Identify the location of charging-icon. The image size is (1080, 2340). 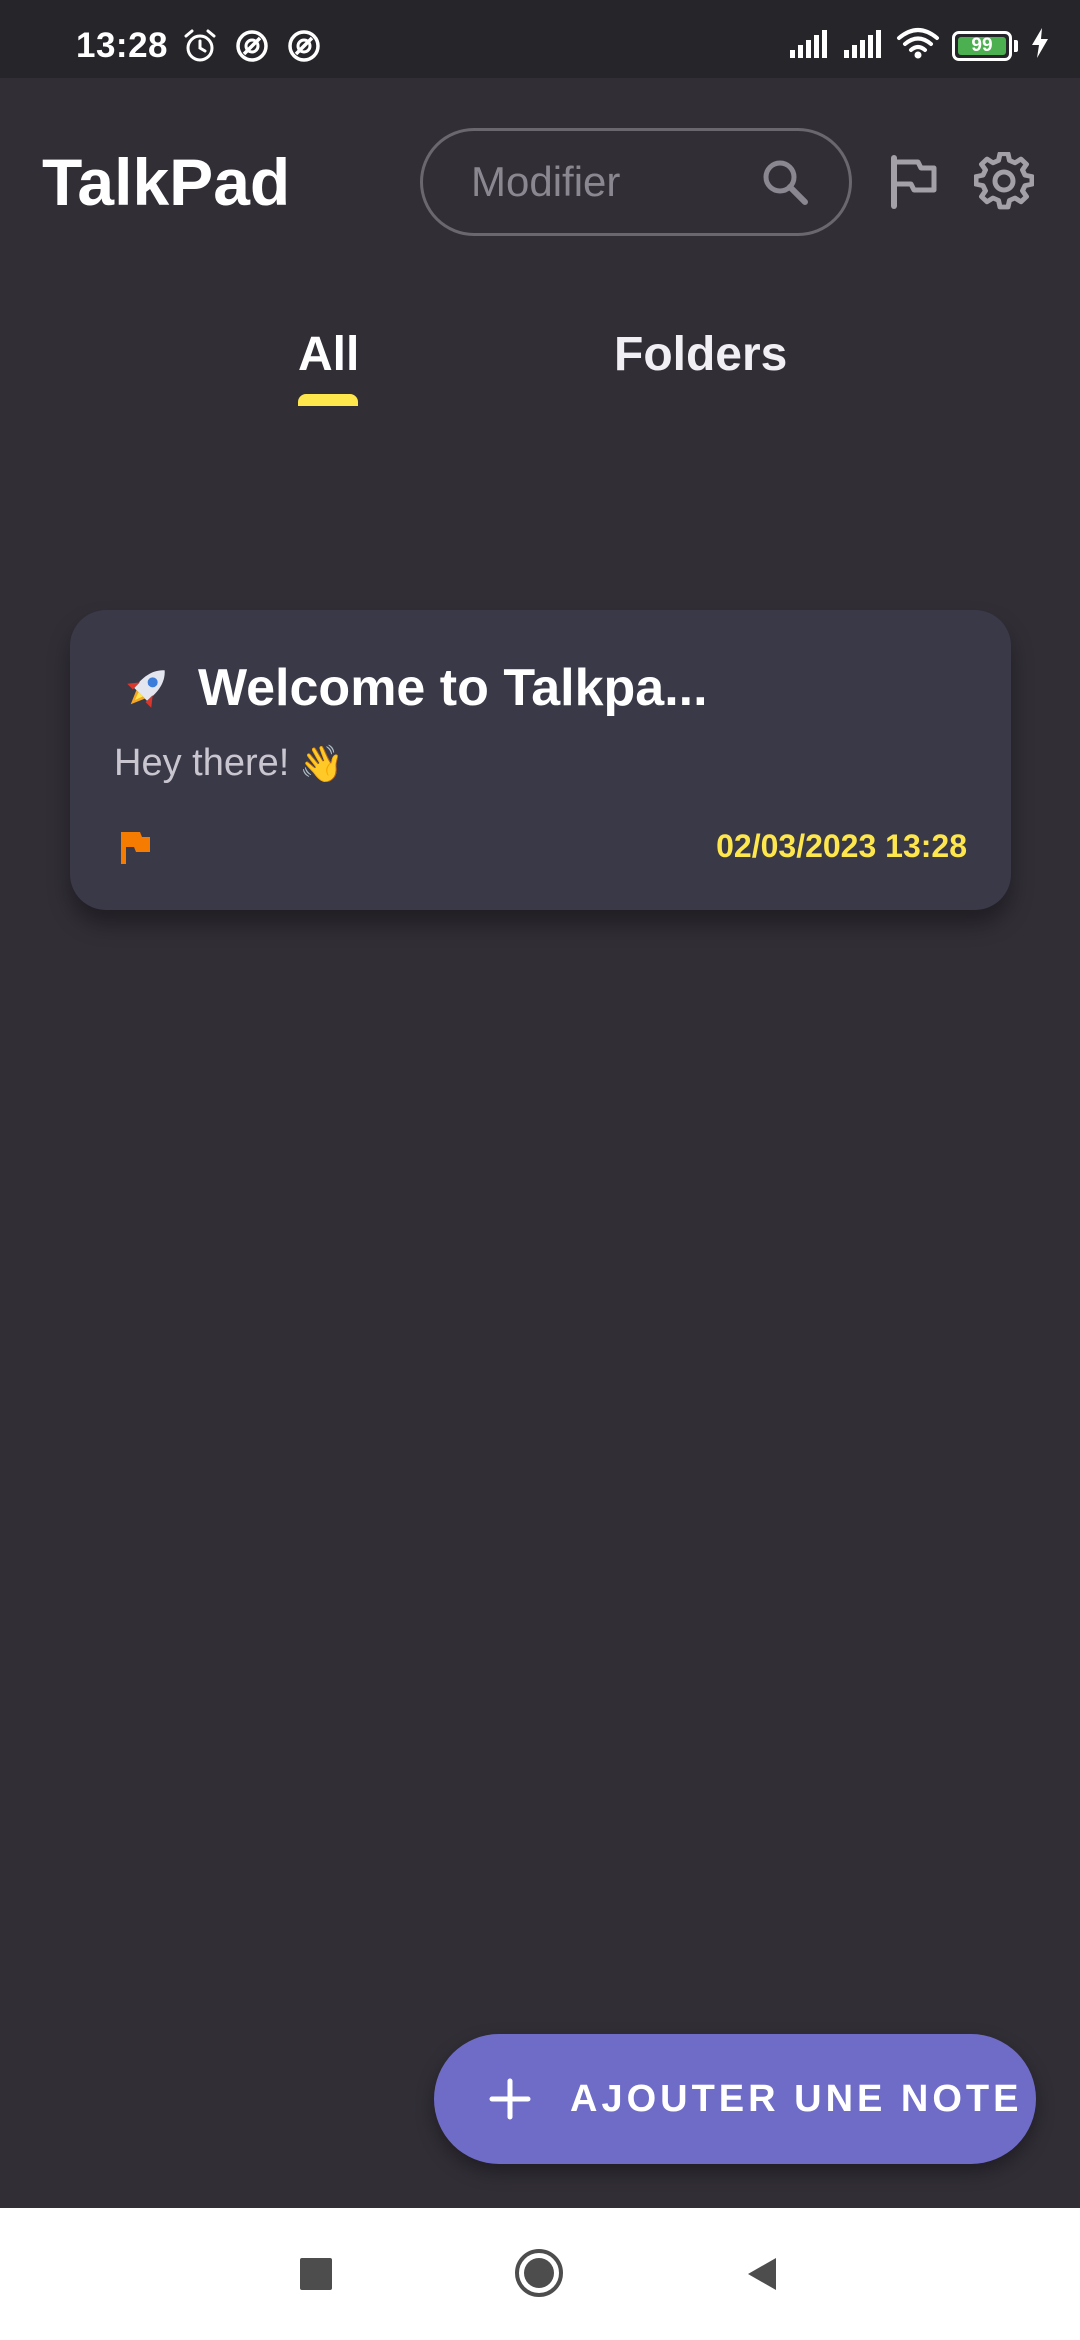
(1040, 45).